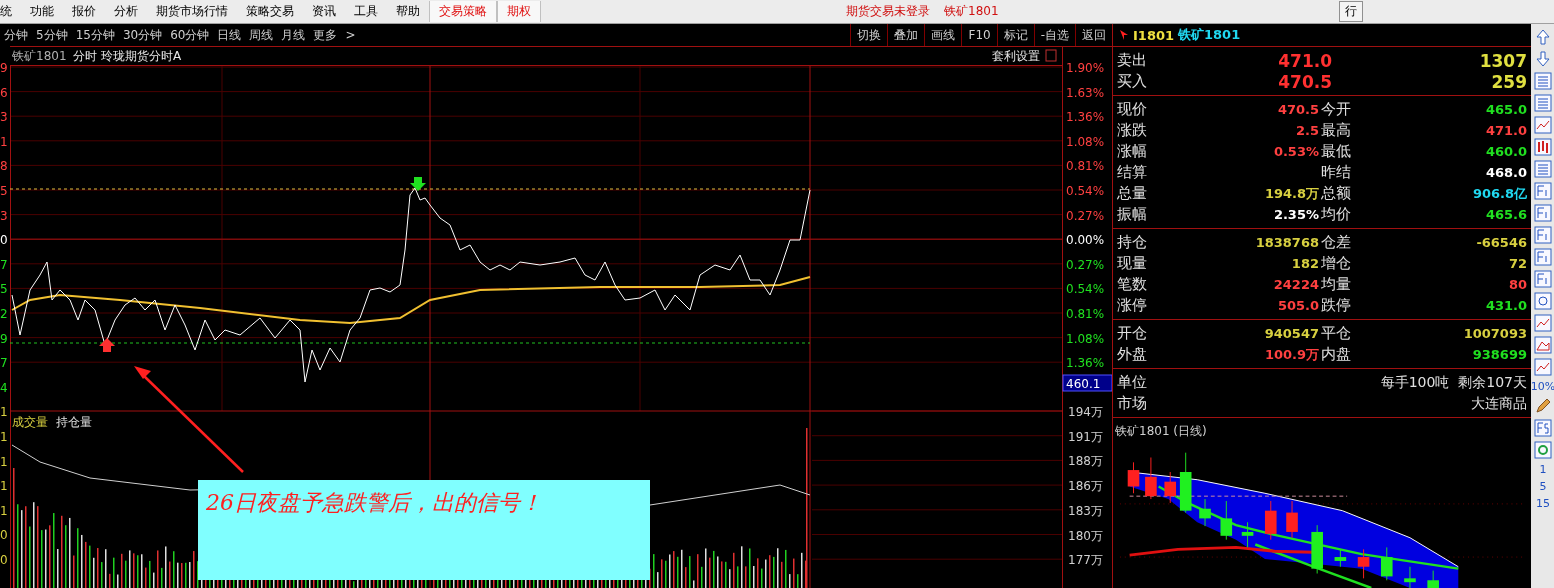  Describe the element at coordinates (888, 11) in the screenshot. I see `status-text: 期货交易未登录` at that location.